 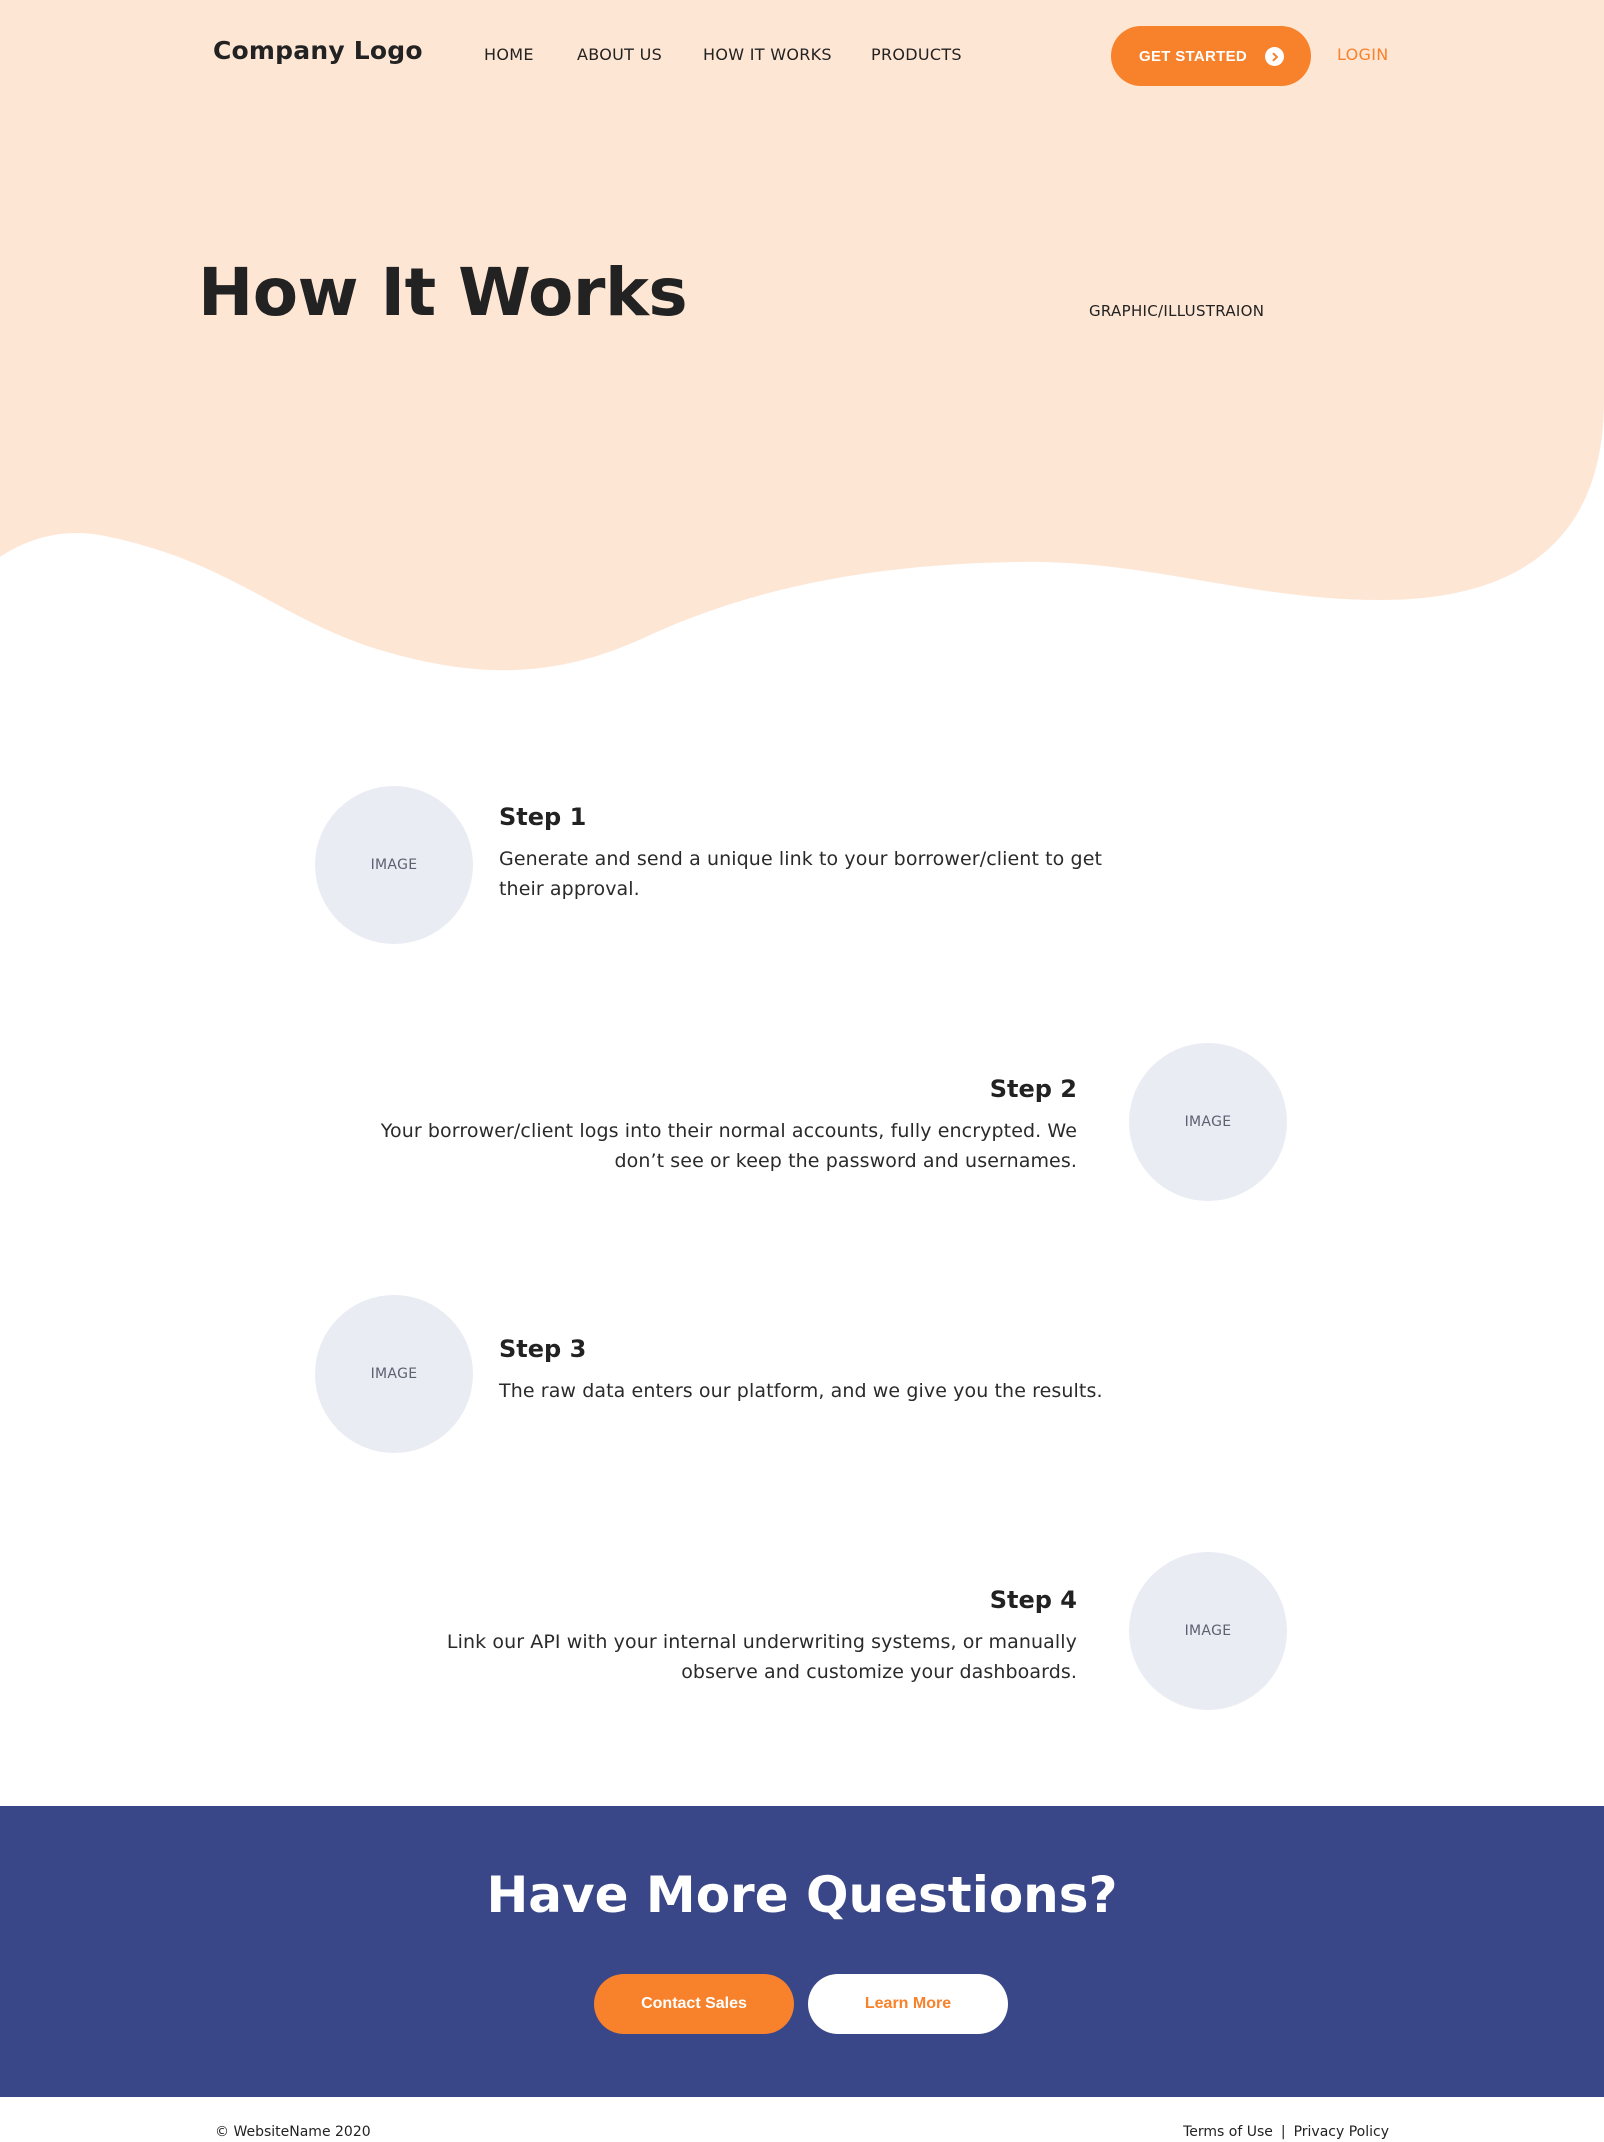 I want to click on step-3-title: Step 3, so click(x=543, y=1349).